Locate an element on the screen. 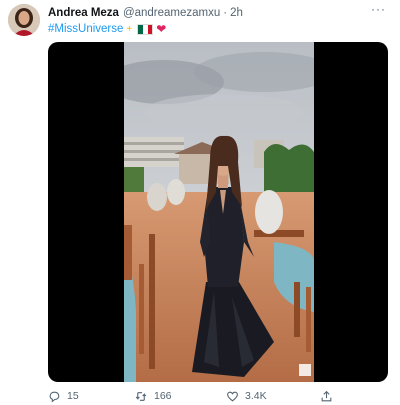 The image size is (400, 405). tweet-header: Andrea Meza @andreamezamxu · 2h is located at coordinates (224, 13).